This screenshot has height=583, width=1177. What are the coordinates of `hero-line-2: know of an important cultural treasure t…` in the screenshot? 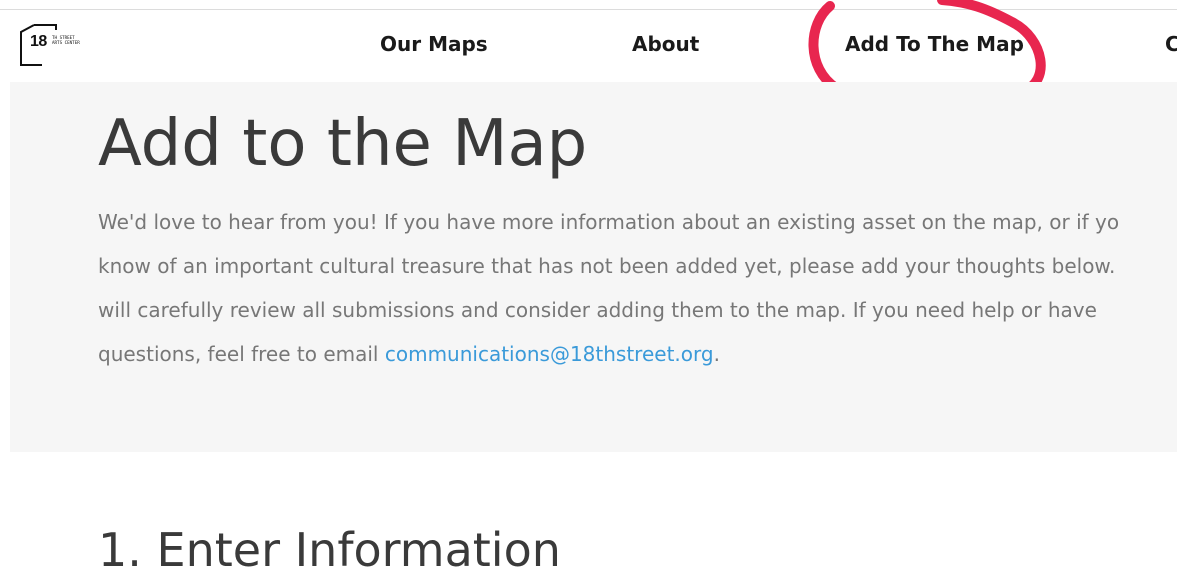 It's located at (607, 266).